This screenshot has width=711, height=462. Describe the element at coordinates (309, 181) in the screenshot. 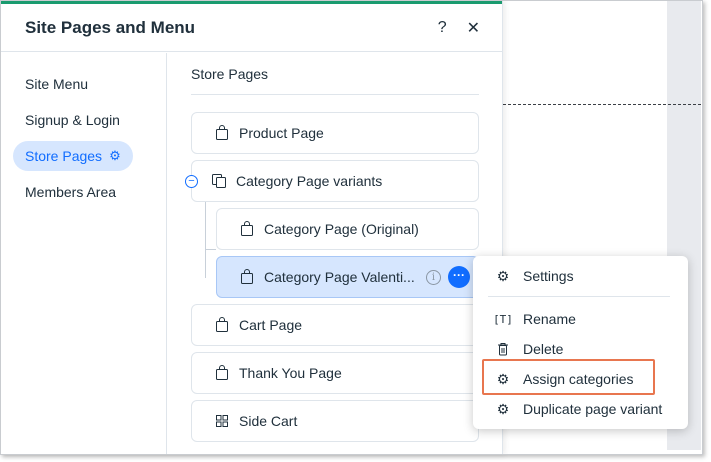

I see `page-item-label: Category Page variants` at that location.